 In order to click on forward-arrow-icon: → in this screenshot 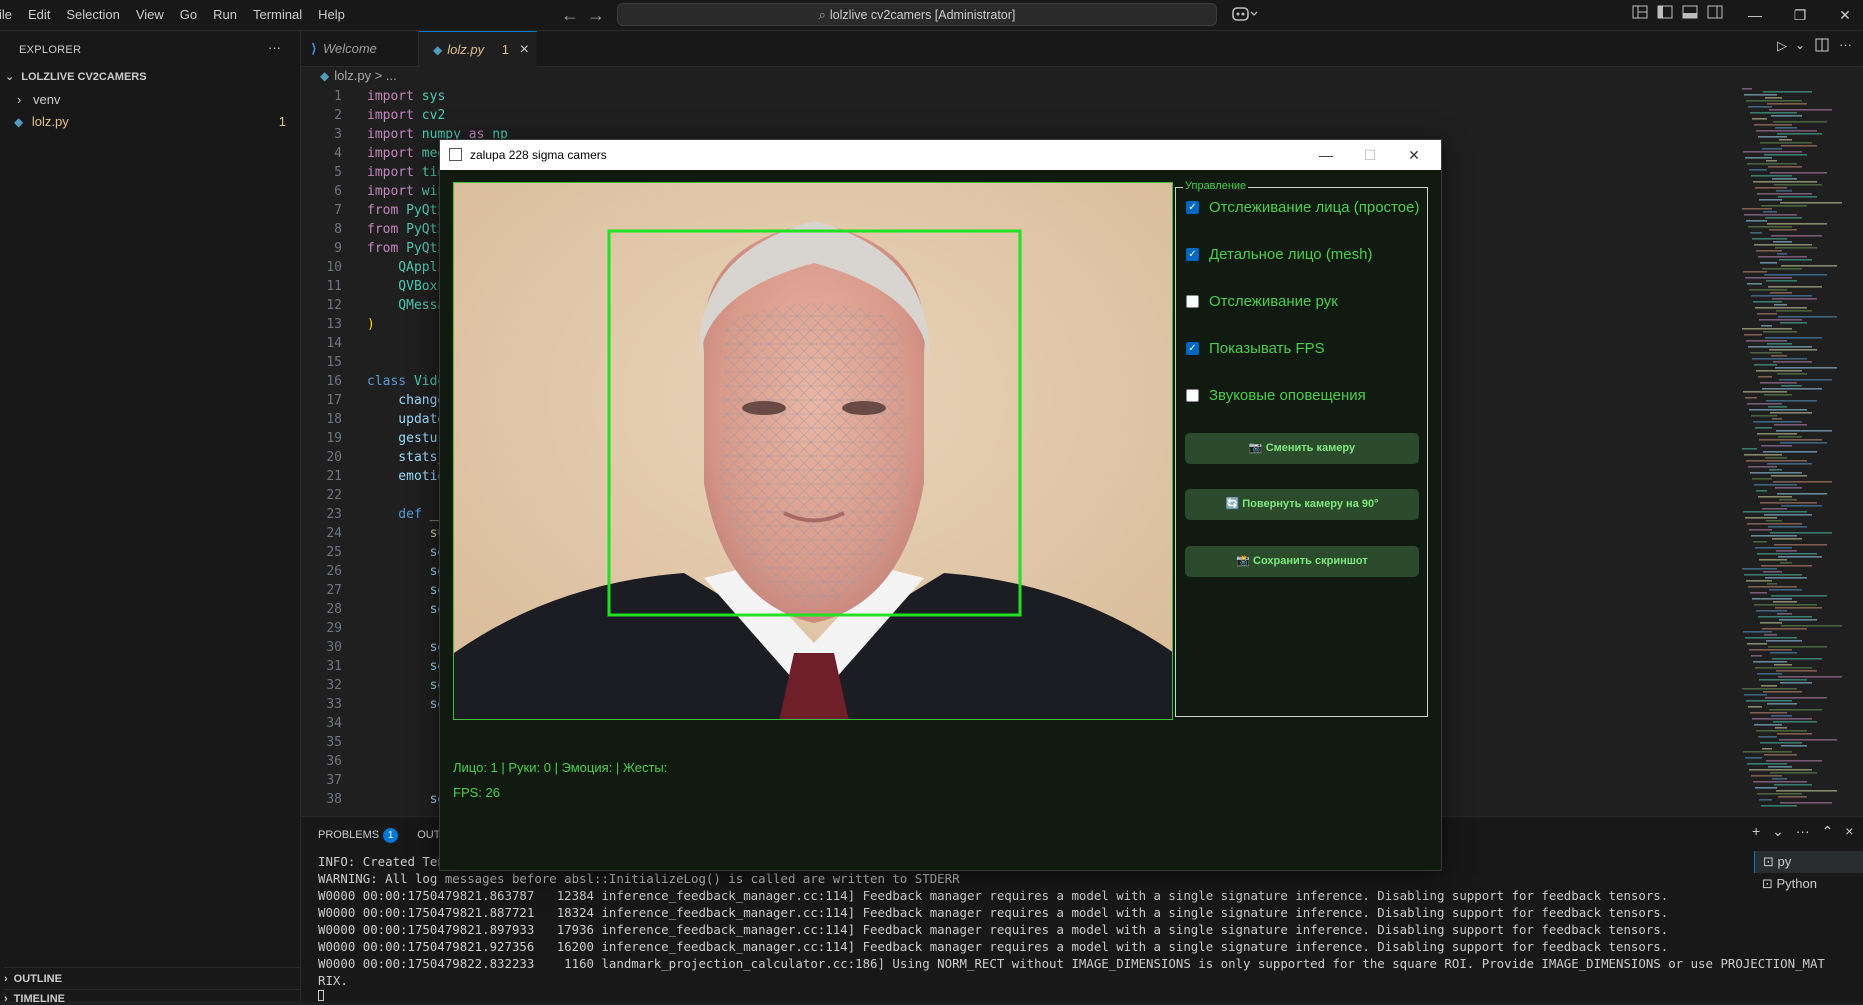, I will do `click(596, 15)`.